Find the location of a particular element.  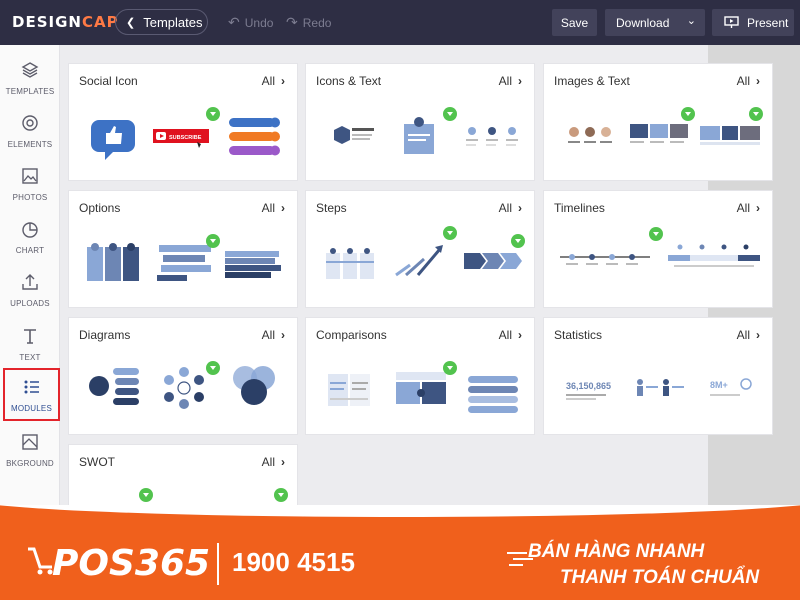

photo-icon is located at coordinates (30, 176).